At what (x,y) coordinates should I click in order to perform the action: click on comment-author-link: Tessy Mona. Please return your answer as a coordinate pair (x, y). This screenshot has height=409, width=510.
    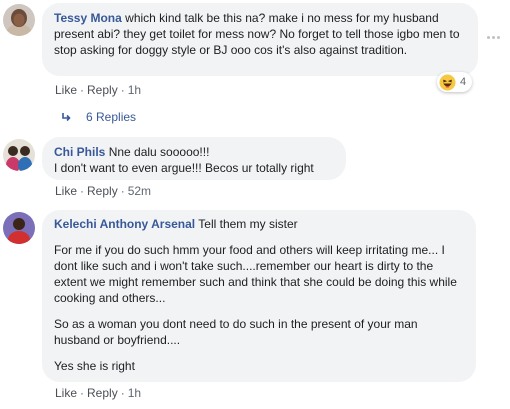
    Looking at the image, I should click on (88, 18).